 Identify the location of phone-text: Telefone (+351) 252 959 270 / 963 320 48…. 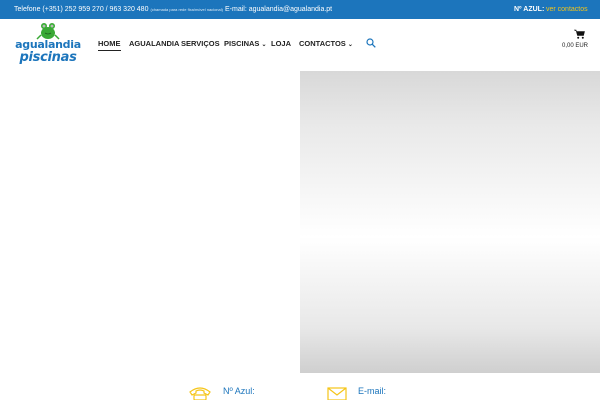
(81, 9).